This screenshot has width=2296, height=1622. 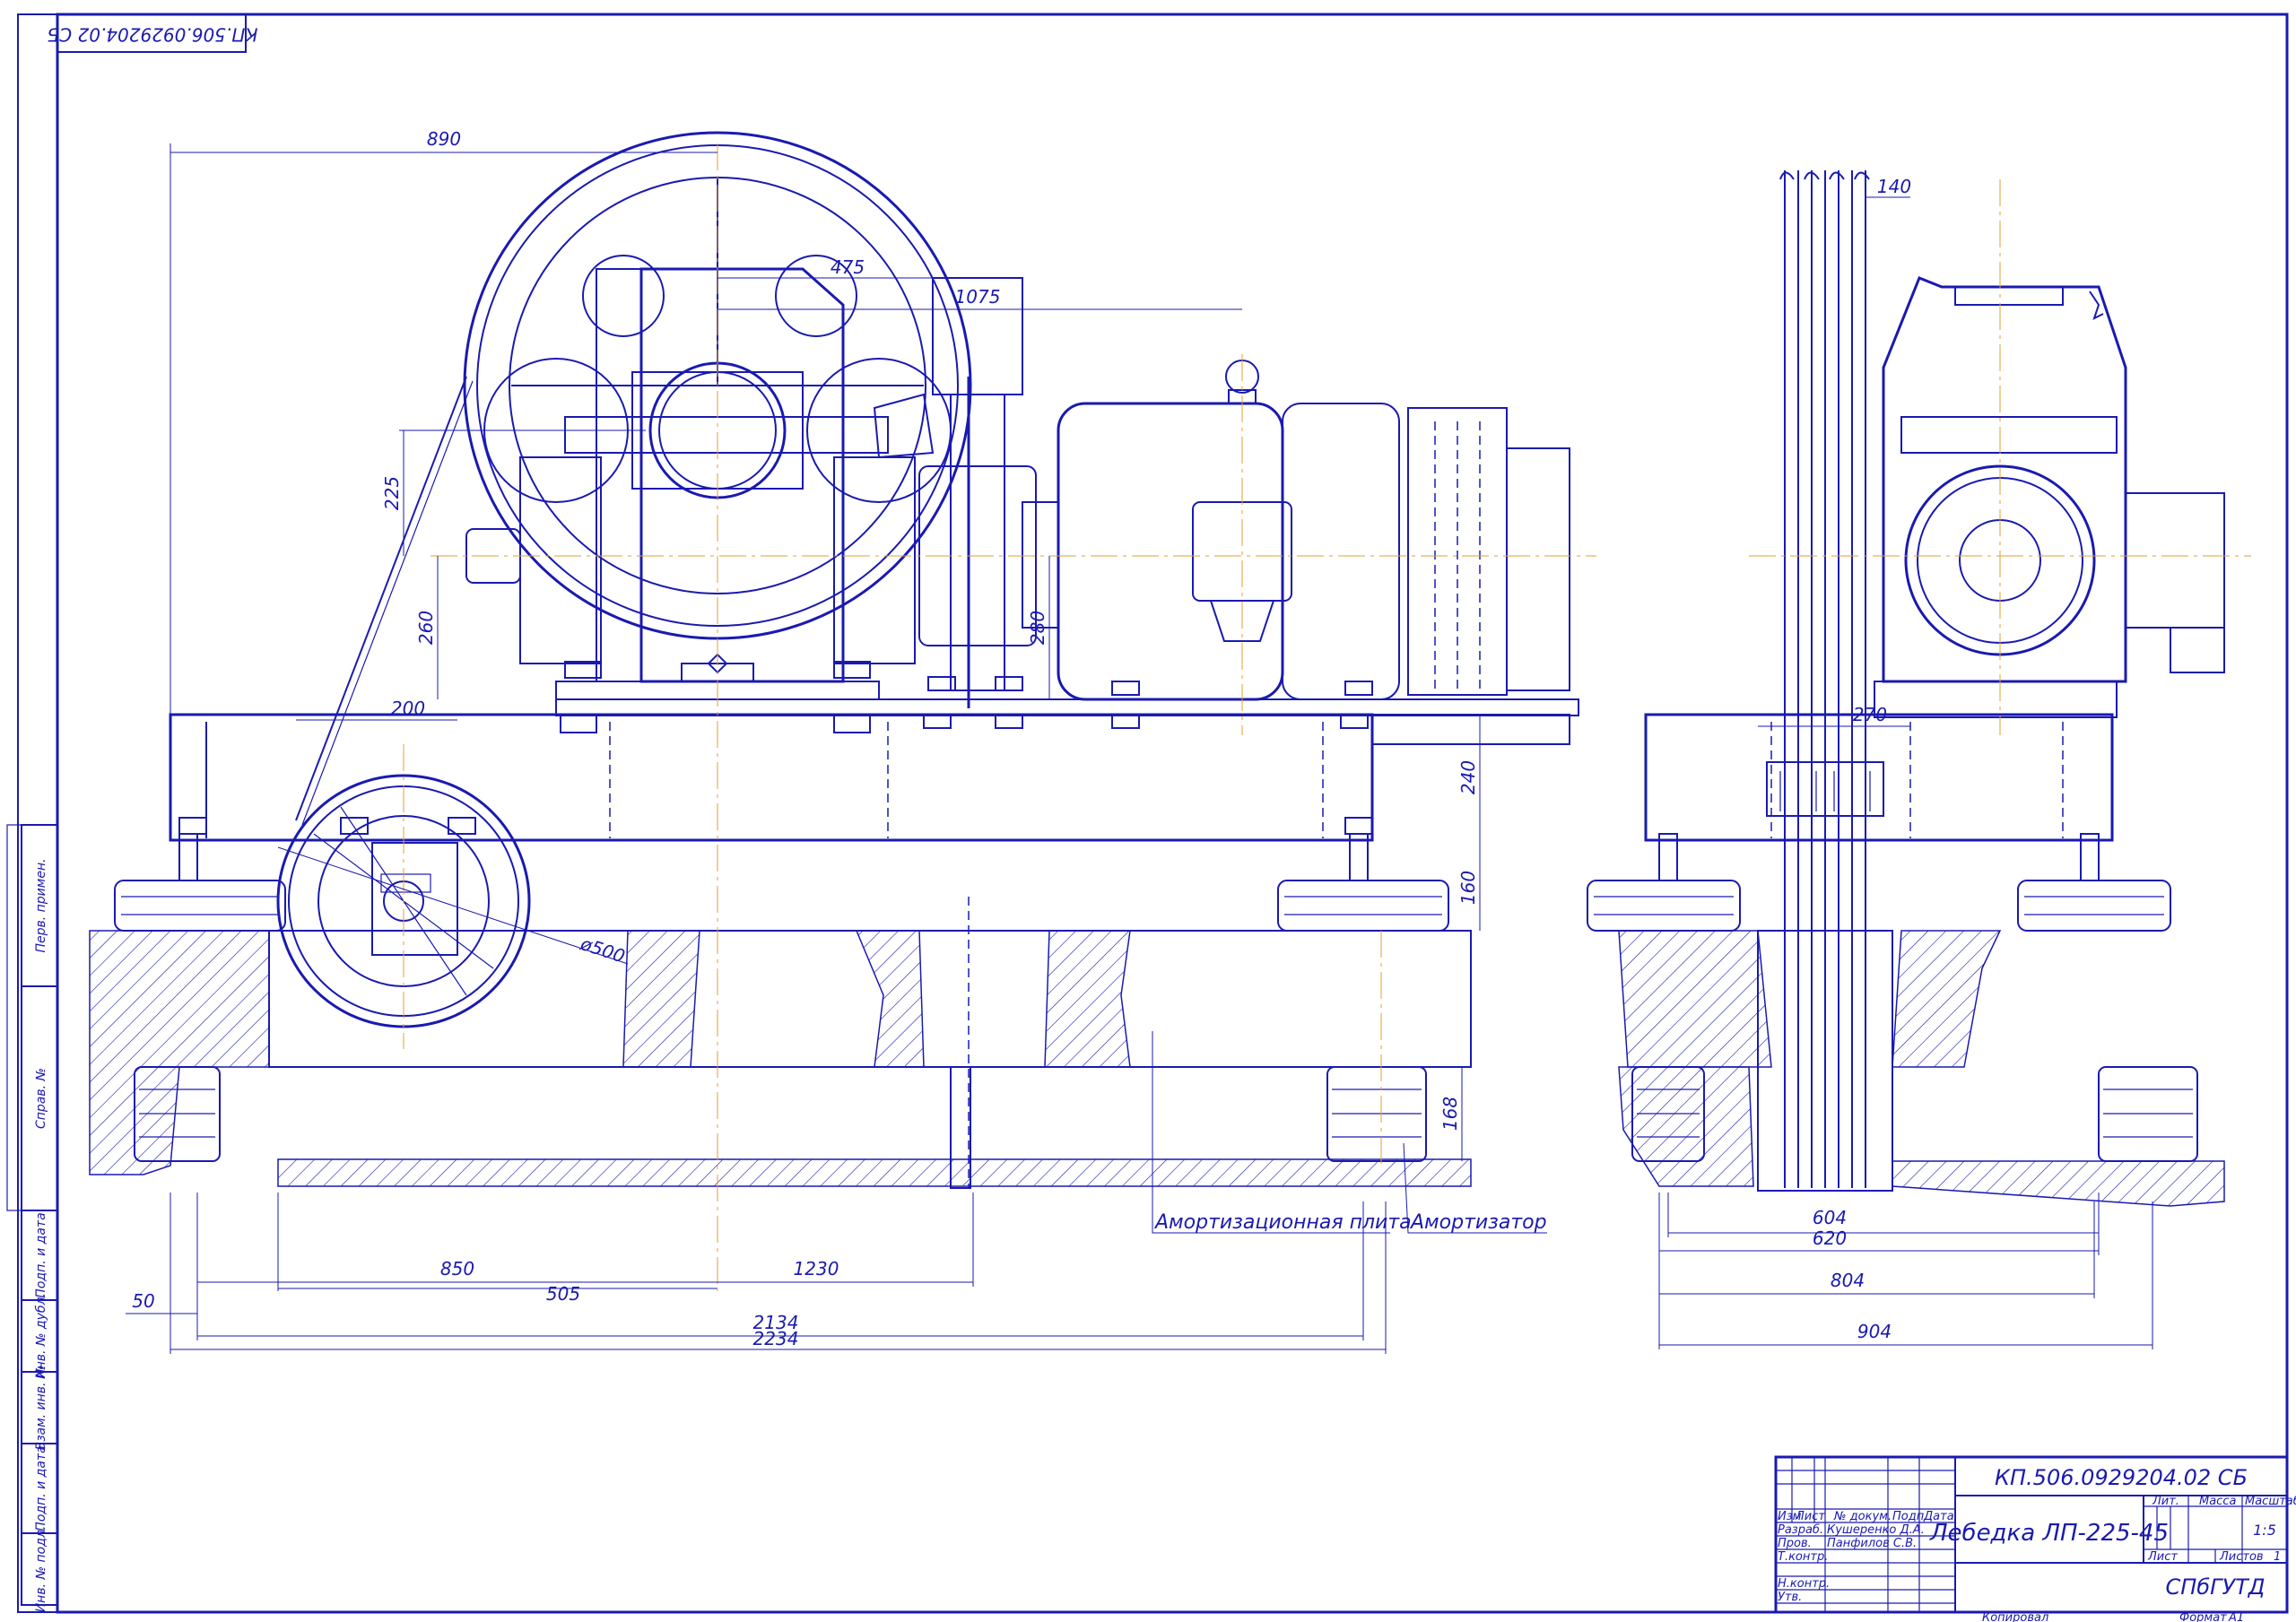 I want to click on dim-270: 270, so click(x=1870, y=714).